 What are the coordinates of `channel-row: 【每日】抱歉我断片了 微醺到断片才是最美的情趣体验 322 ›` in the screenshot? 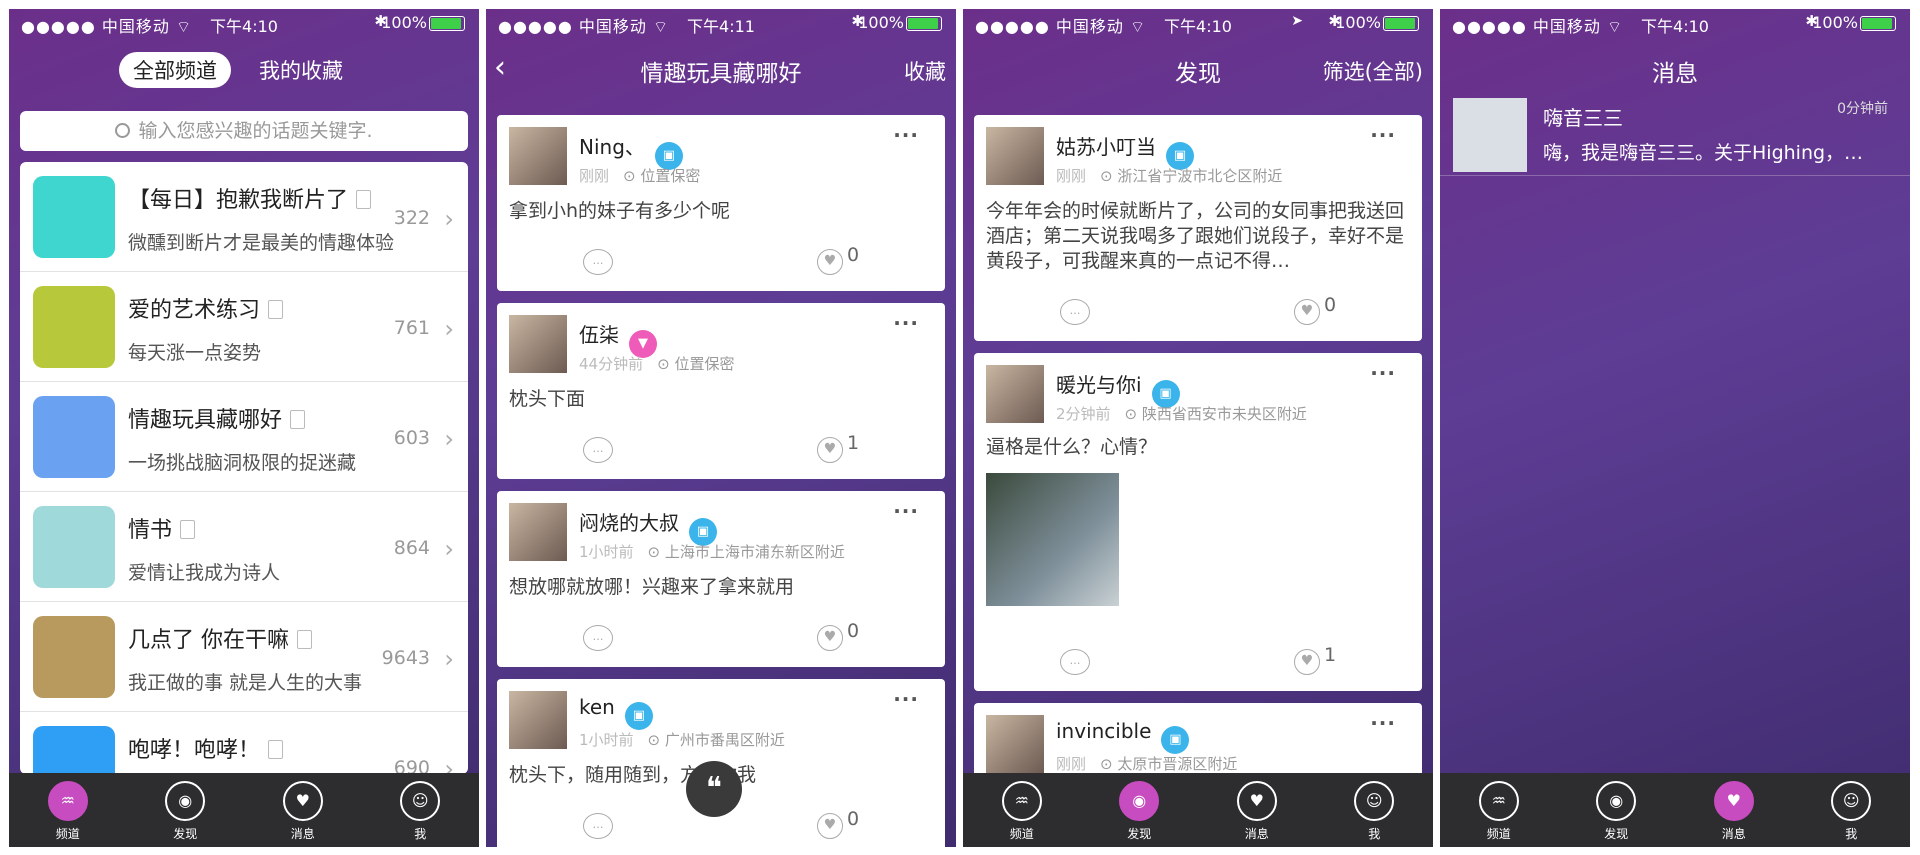 It's located at (244, 217).